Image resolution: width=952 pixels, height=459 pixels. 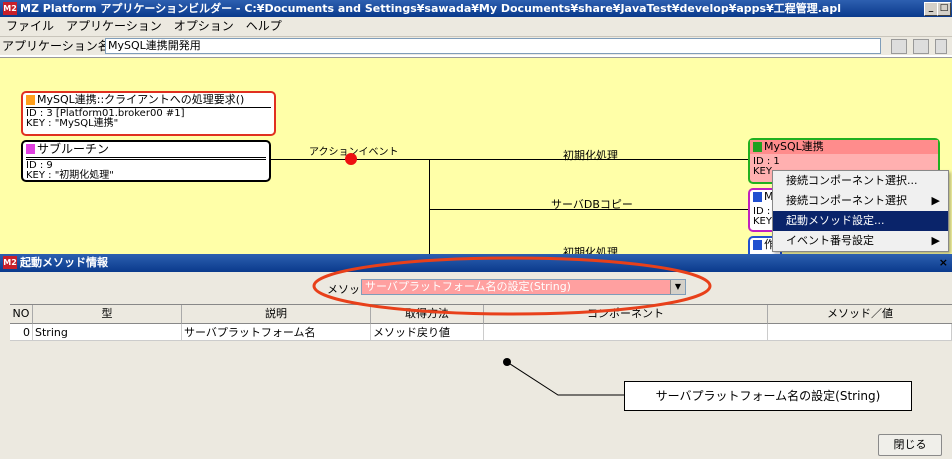 I want to click on ctx-item-event-number: イベント番号設定 ▶, so click(x=860, y=241).